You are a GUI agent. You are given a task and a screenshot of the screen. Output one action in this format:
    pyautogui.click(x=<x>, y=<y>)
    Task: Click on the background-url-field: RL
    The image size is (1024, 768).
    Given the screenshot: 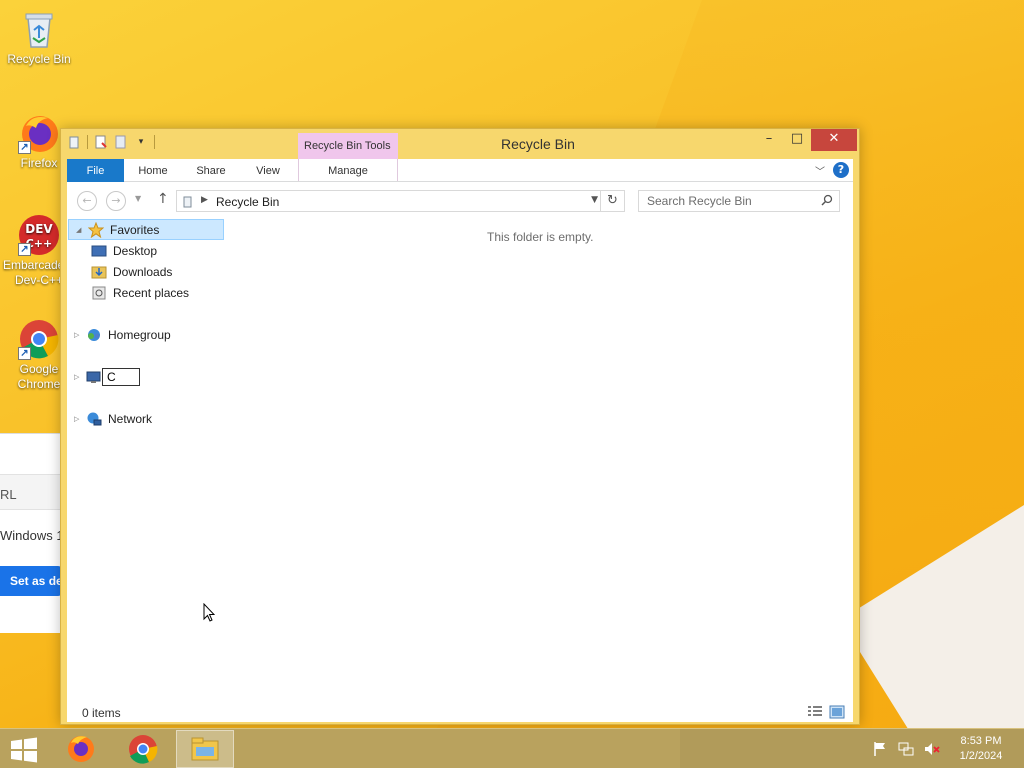 What is the action you would take?
    pyautogui.click(x=31, y=492)
    